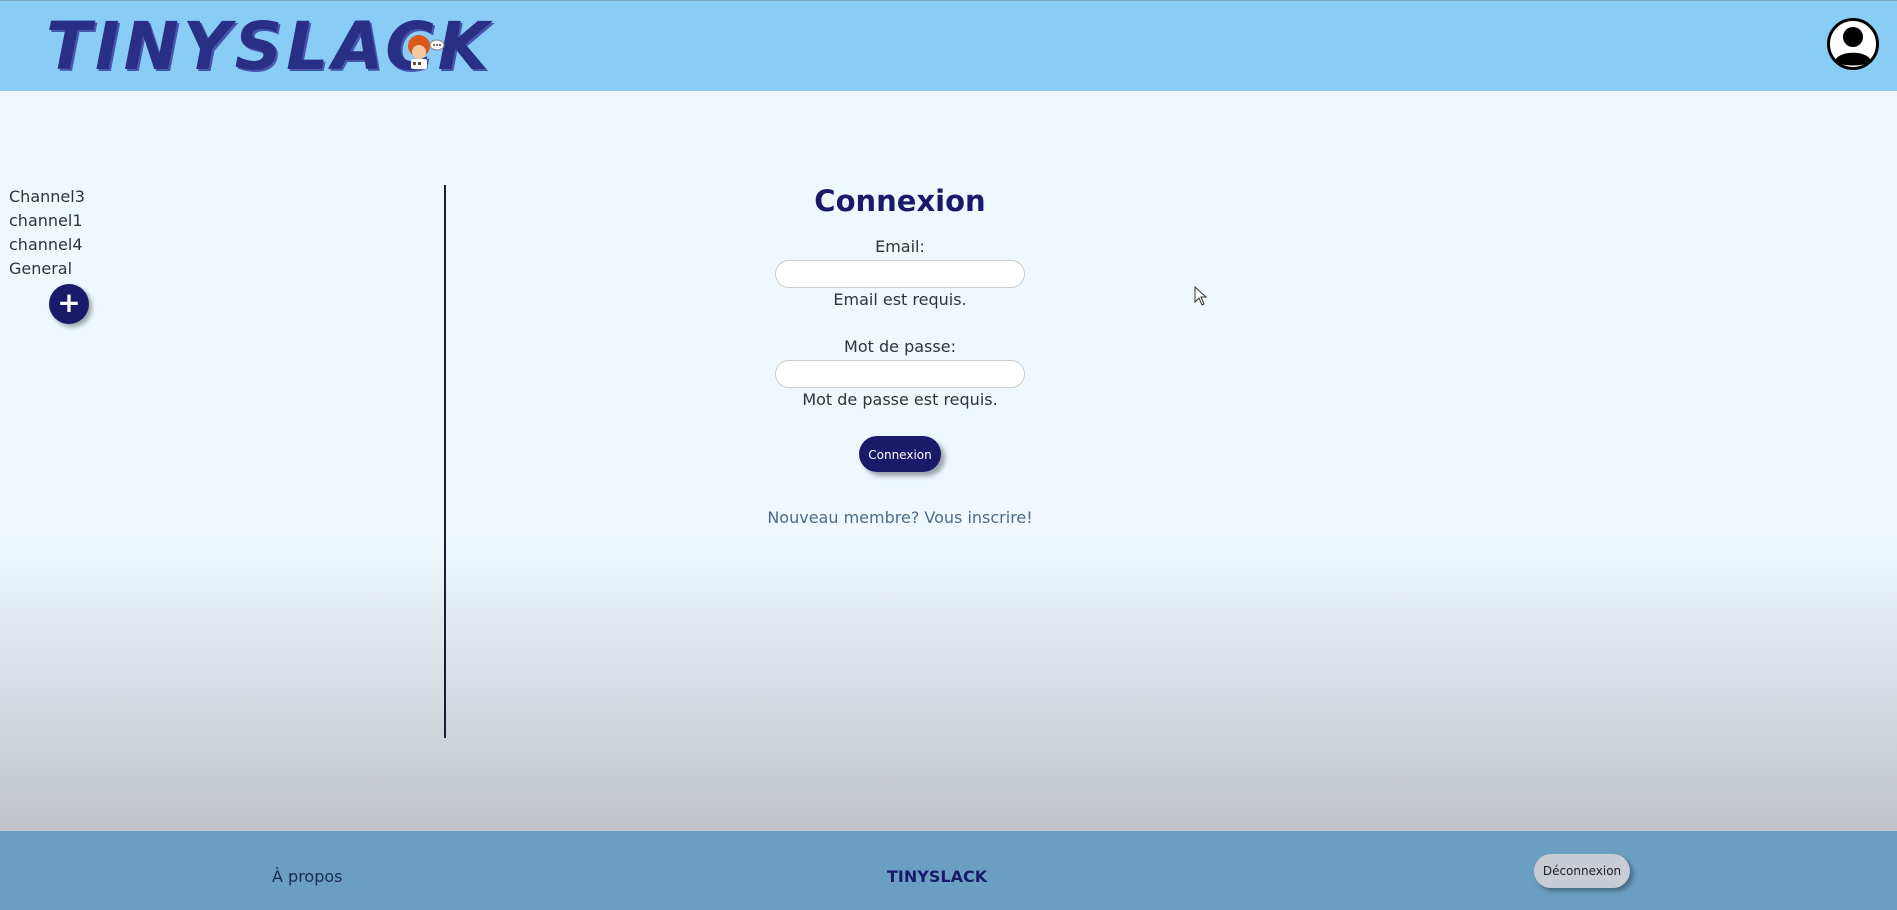  Describe the element at coordinates (222, 269) in the screenshot. I see `channel-item: General` at that location.